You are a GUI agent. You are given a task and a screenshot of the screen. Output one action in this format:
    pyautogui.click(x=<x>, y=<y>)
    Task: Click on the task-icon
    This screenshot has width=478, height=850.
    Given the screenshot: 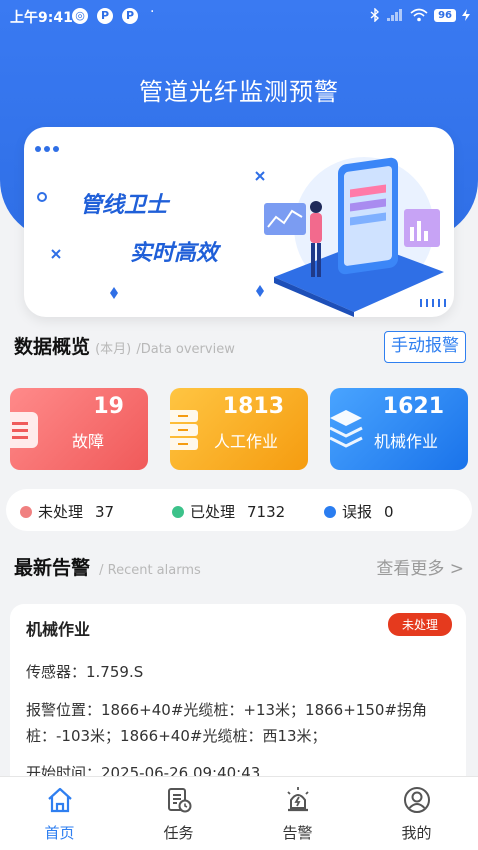 What is the action you would take?
    pyautogui.click(x=180, y=800)
    